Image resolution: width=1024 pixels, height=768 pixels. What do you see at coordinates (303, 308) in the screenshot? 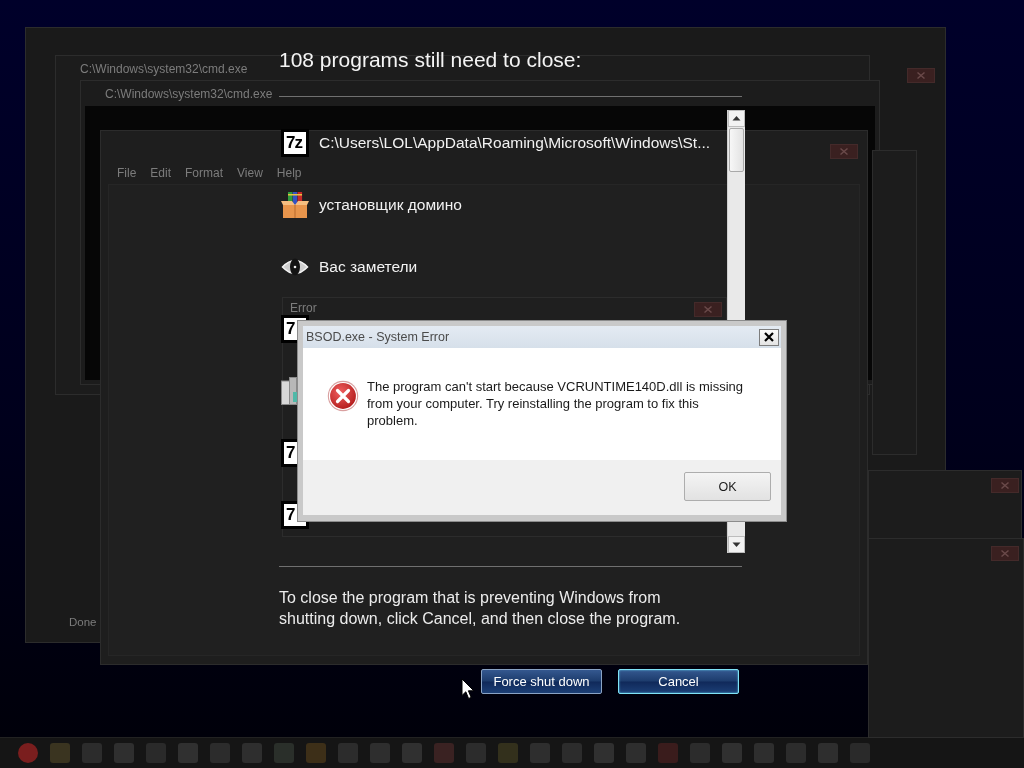
I see `window-title: Error` at bounding box center [303, 308].